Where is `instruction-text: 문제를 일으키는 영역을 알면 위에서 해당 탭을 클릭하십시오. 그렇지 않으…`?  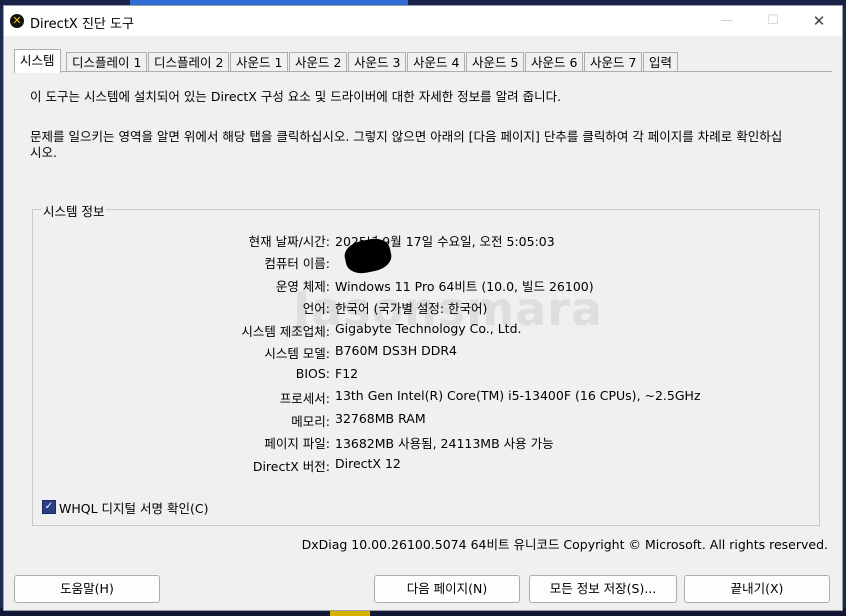 instruction-text: 문제를 일으키는 영역을 알면 위에서 해당 탭을 클릭하십시오. 그렇지 않으… is located at coordinates (406, 144).